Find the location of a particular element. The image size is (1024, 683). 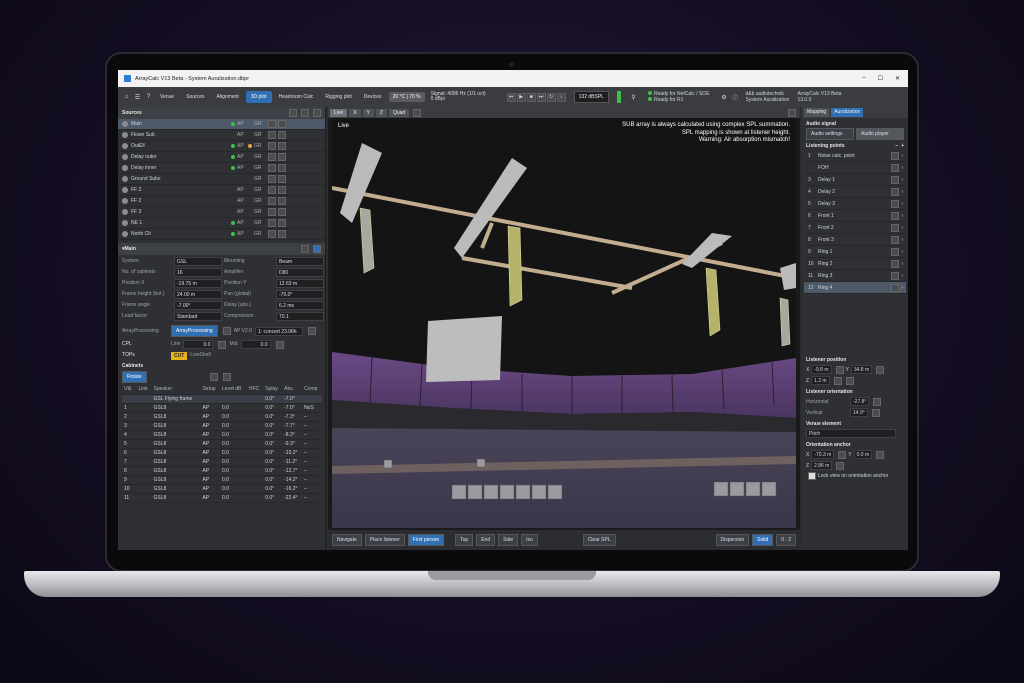

field-value: Standard is located at coordinates (198, 316).